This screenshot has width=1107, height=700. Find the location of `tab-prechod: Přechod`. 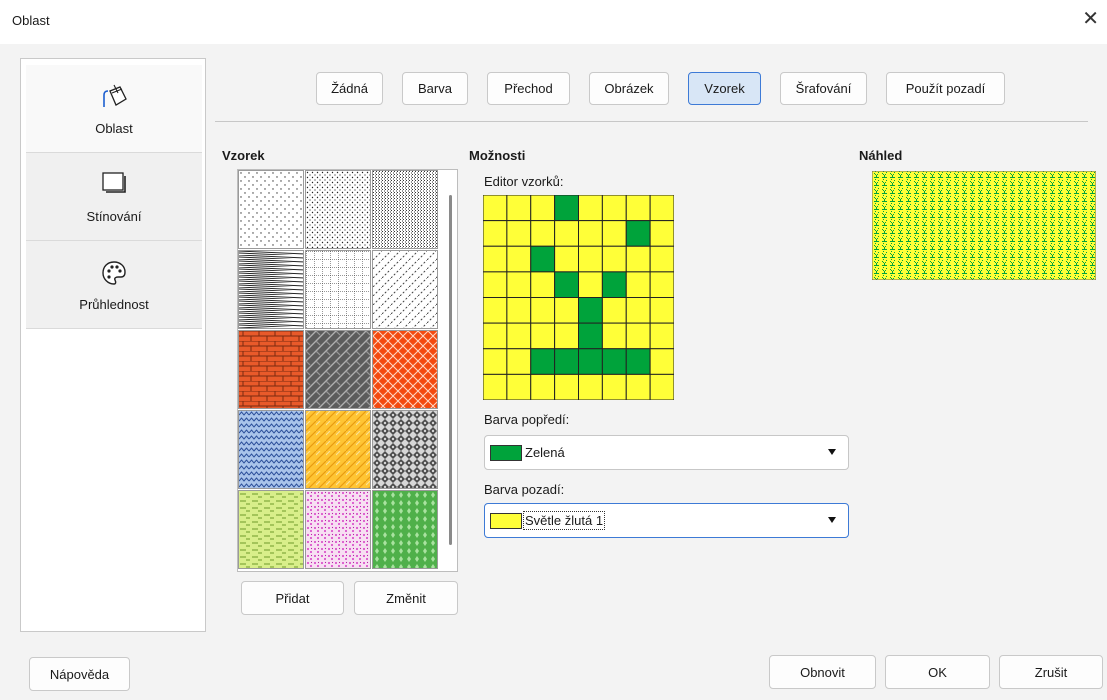

tab-prechod: Přechod is located at coordinates (528, 88).